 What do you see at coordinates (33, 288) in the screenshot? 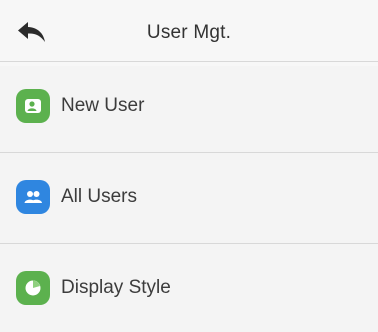
I see `display-style-icon` at bounding box center [33, 288].